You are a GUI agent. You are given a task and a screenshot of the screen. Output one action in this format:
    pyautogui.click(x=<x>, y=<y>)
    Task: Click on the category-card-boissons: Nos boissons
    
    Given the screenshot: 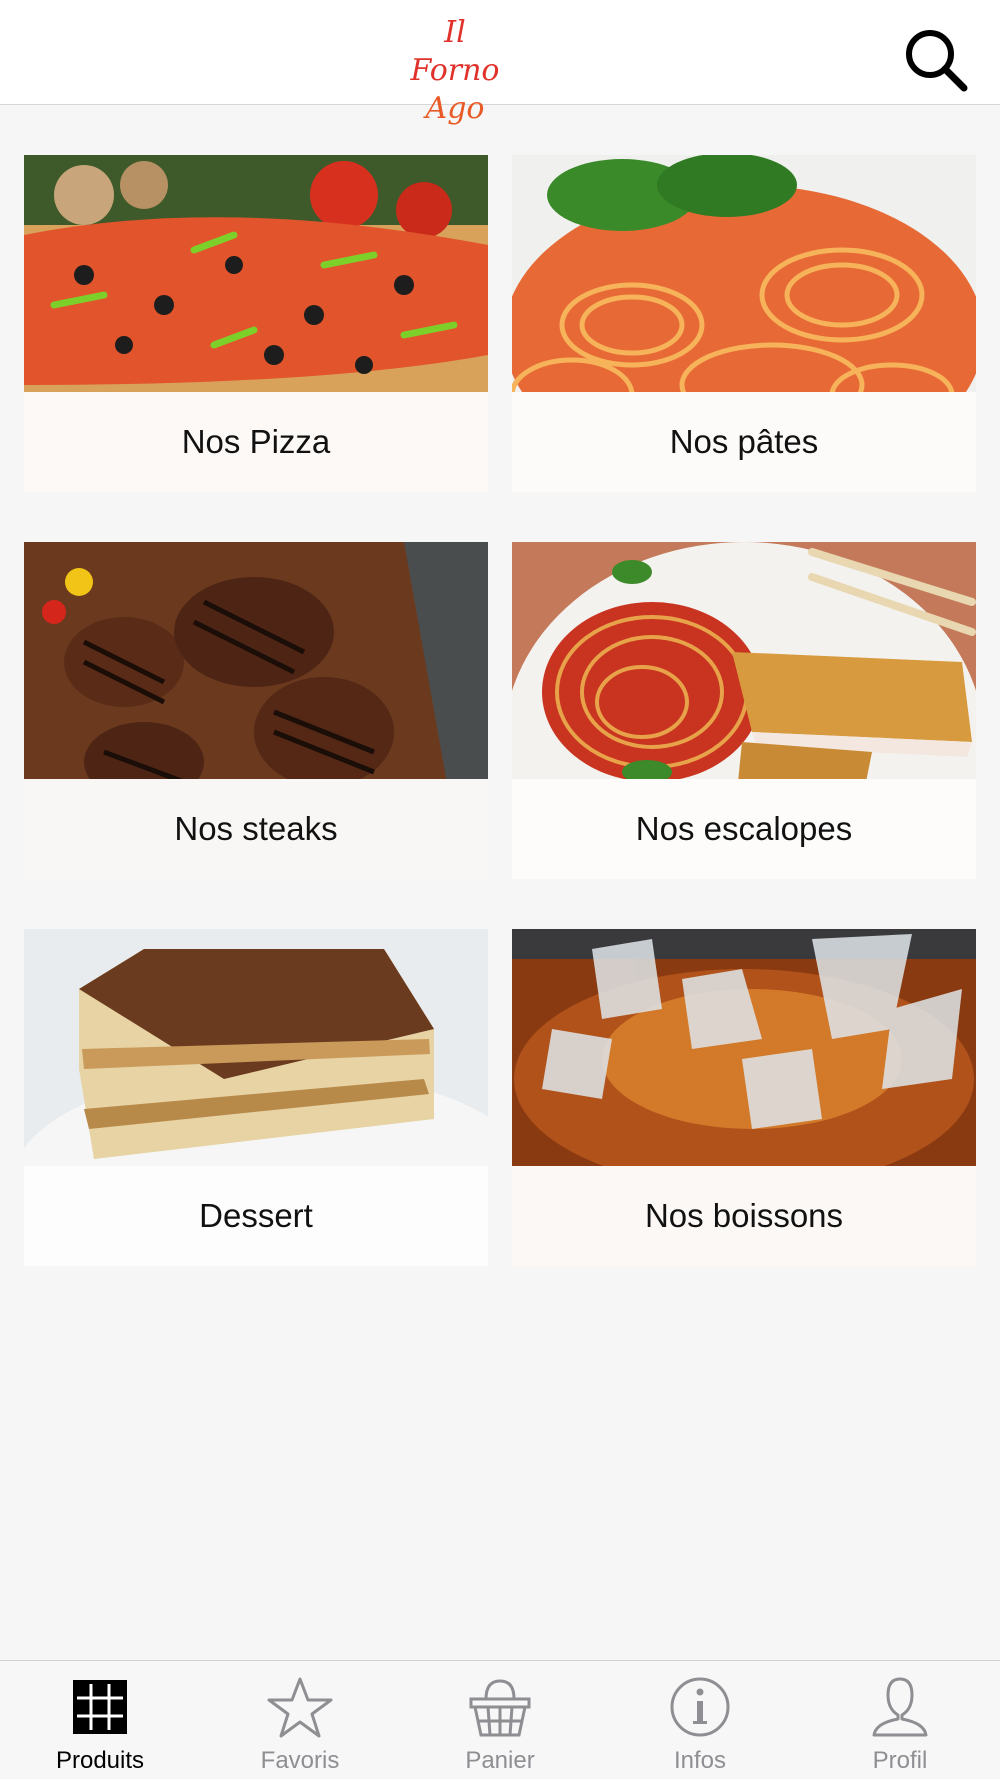 What is the action you would take?
    pyautogui.click(x=744, y=1097)
    